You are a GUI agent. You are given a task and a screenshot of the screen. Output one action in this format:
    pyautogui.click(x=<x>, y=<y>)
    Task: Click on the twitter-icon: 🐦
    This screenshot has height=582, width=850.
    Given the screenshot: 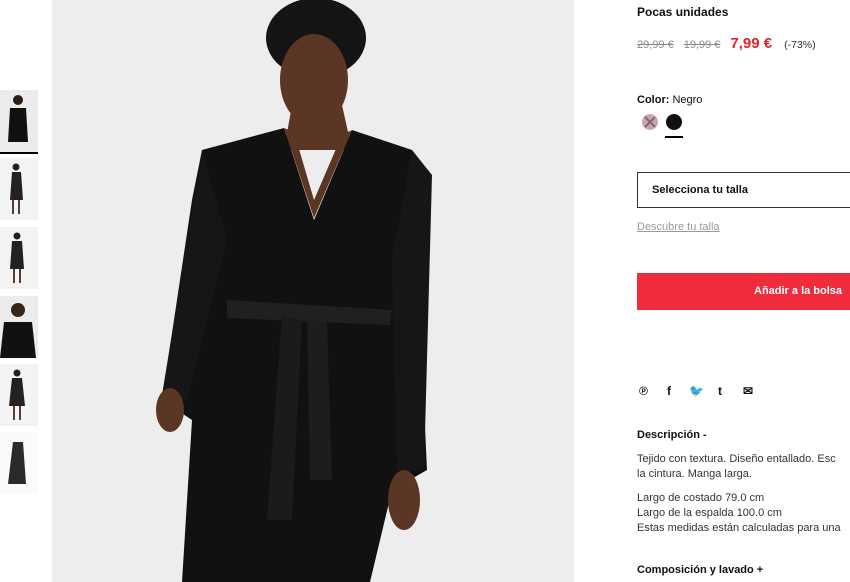 What is the action you would take?
    pyautogui.click(x=696, y=391)
    